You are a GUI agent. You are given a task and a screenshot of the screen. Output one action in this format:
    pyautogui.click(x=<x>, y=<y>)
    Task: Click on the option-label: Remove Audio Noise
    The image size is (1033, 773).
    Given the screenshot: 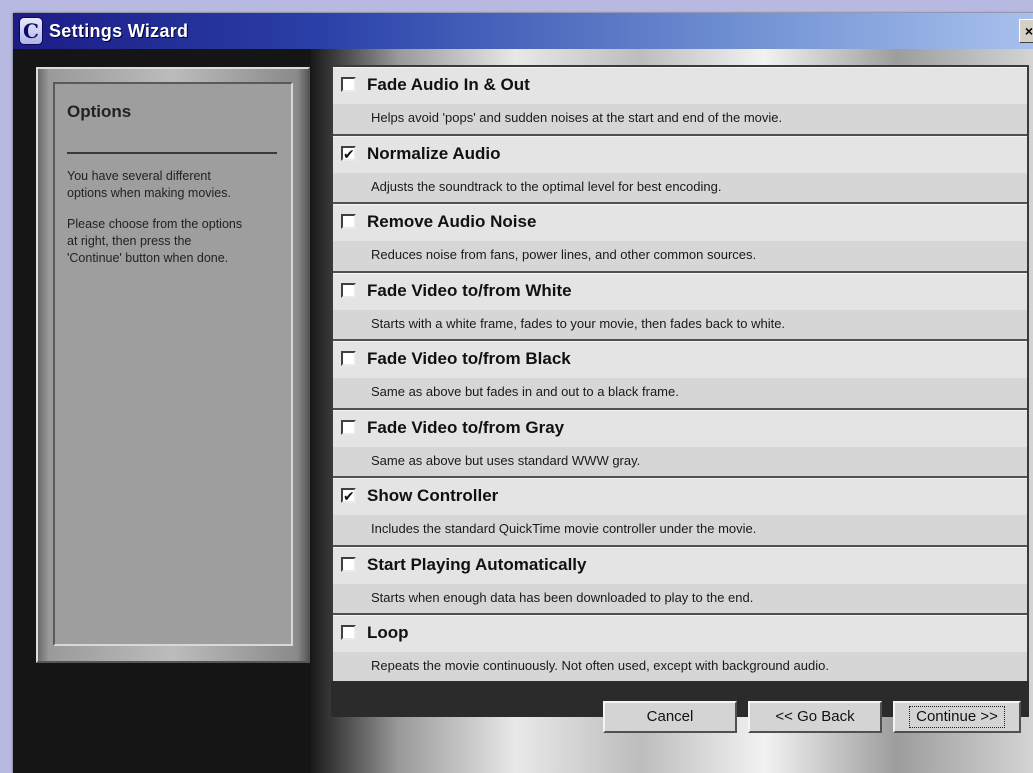 What is the action you would take?
    pyautogui.click(x=451, y=222)
    